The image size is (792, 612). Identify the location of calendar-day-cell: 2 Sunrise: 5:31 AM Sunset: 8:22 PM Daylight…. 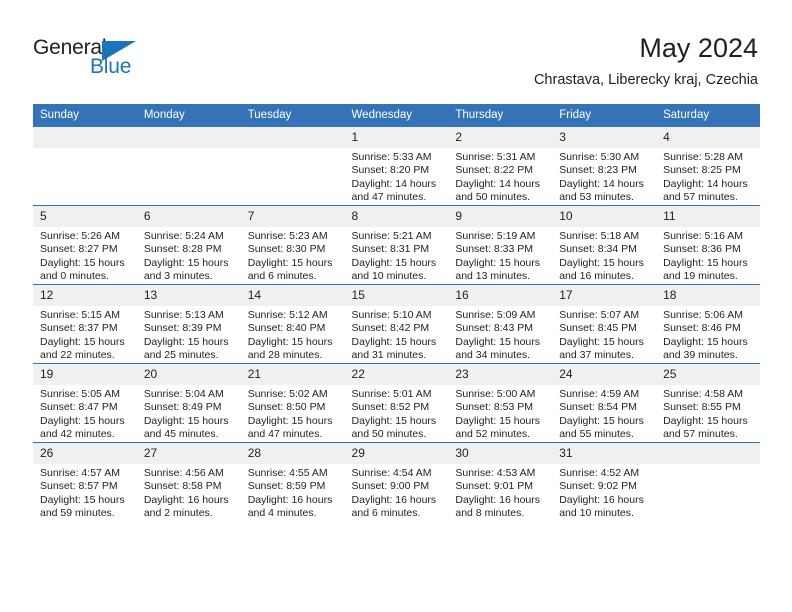
(500, 166).